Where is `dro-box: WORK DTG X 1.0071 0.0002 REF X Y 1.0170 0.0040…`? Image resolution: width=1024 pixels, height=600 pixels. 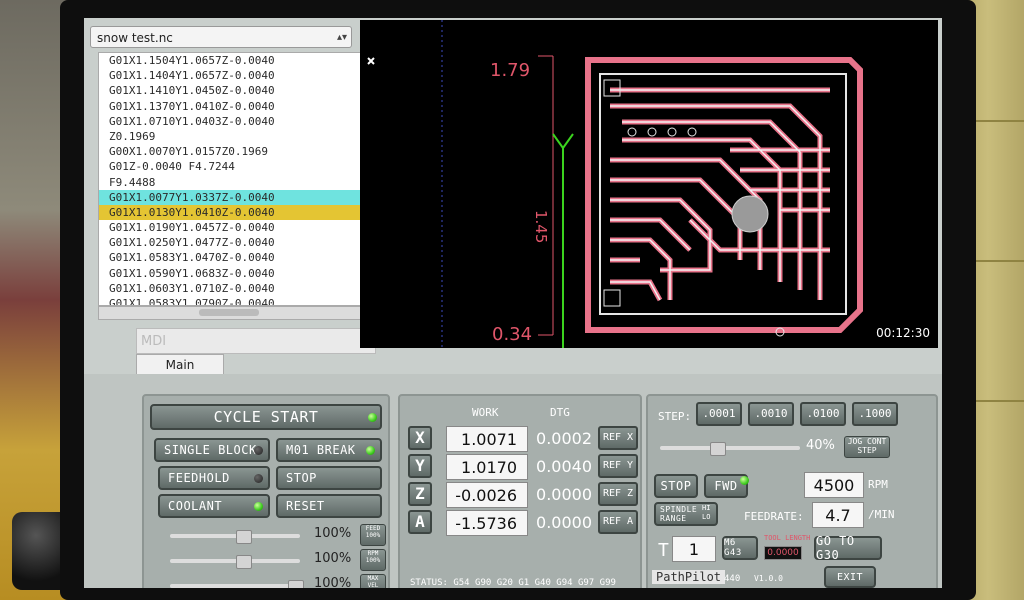
dro-box: WORK DTG X 1.0071 0.0002 REF X Y 1.0170 0.0040… is located at coordinates (520, 491).